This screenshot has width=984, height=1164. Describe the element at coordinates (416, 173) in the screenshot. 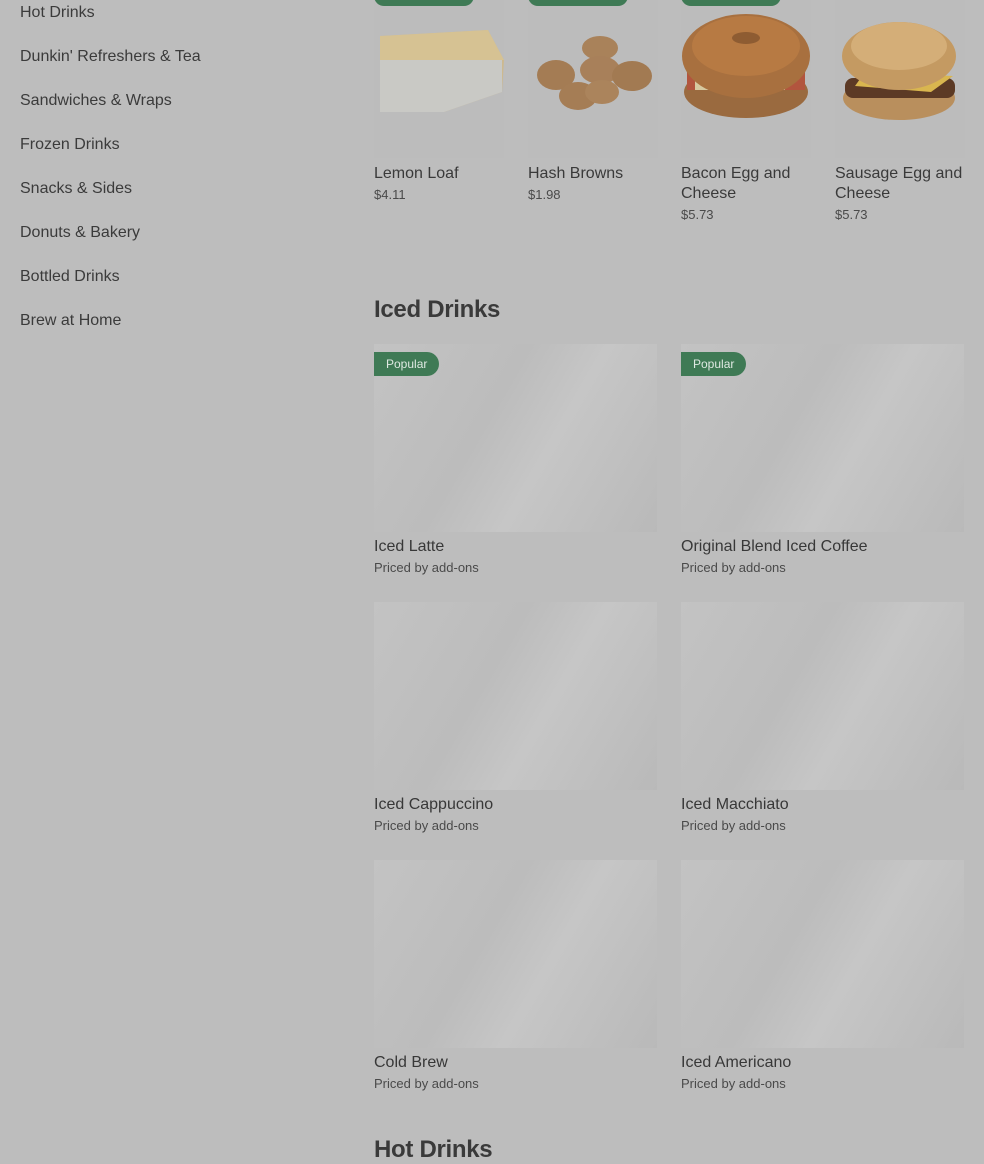

I see `item-name: Lemon Loaf` at that location.